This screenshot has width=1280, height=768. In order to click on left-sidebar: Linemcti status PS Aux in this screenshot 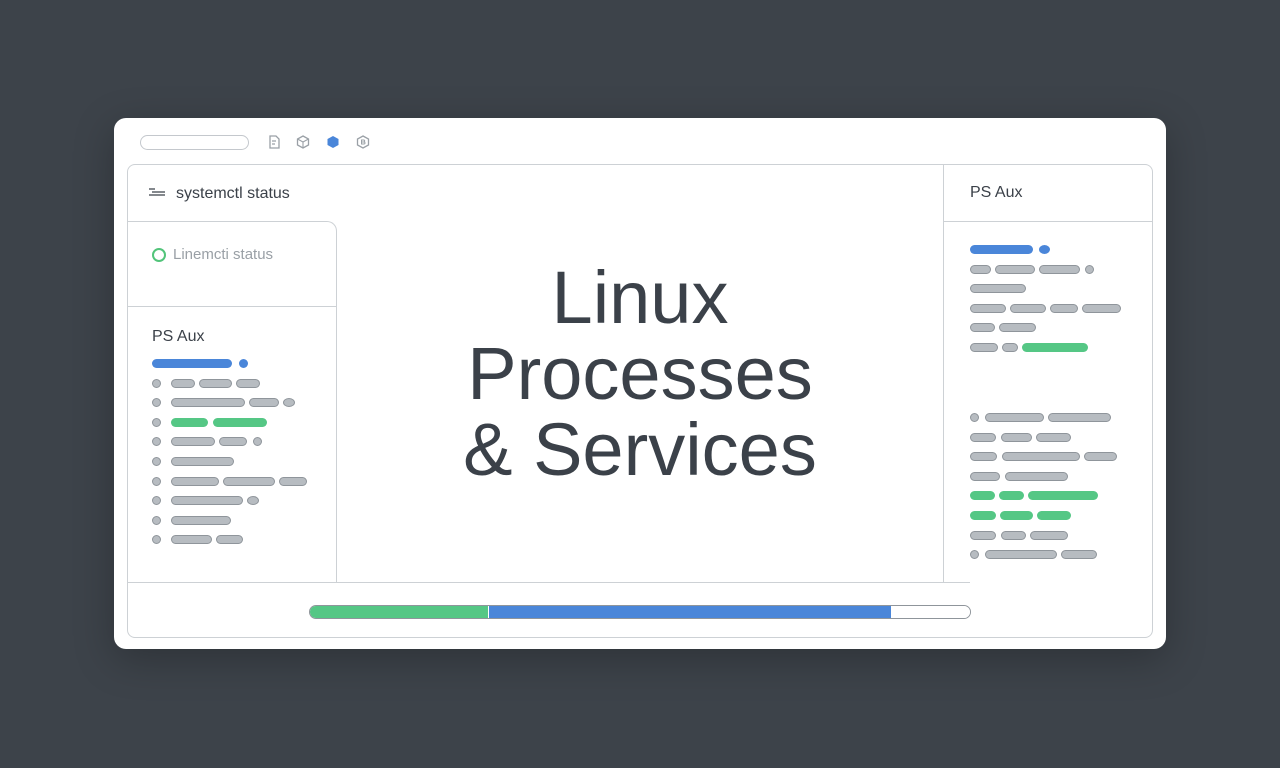, I will do `click(232, 402)`.